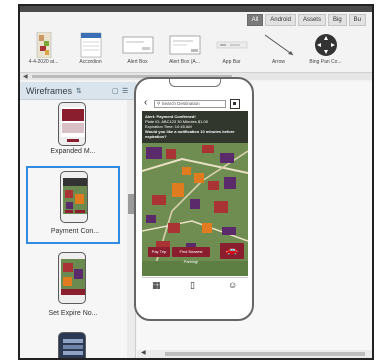 Image resolution: width=376 pixels, height=362 pixels. I want to click on wireframe-item-next, so click(73, 344).